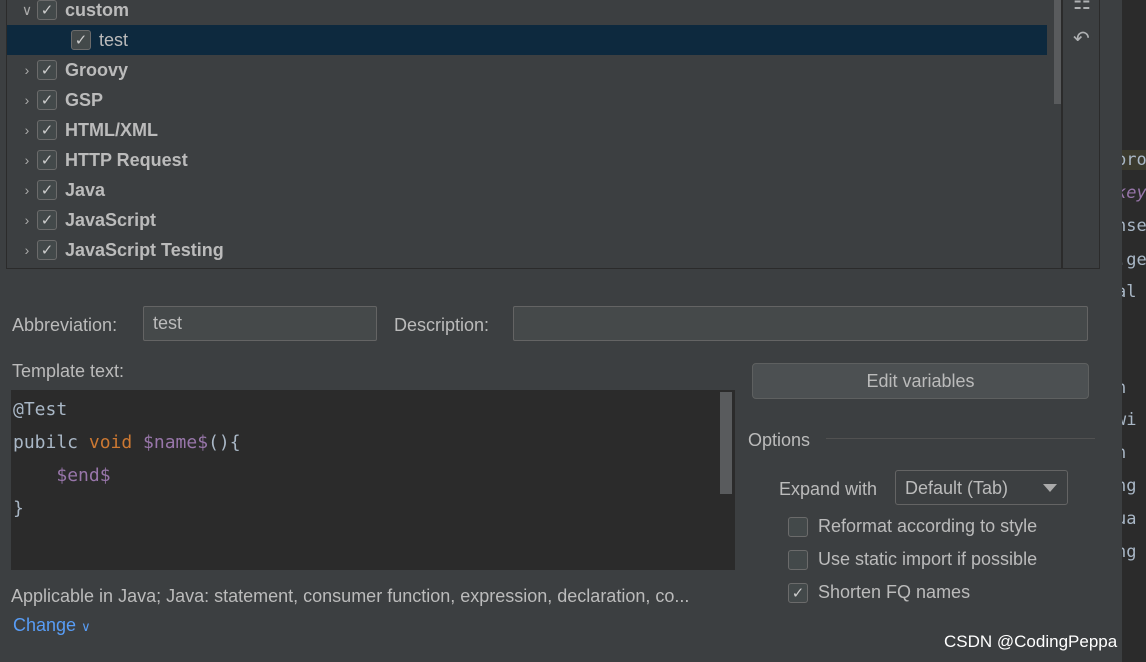 This screenshot has height=662, width=1146. What do you see at coordinates (527, 40) in the screenshot?
I see `tree-item-test: ✓ test` at bounding box center [527, 40].